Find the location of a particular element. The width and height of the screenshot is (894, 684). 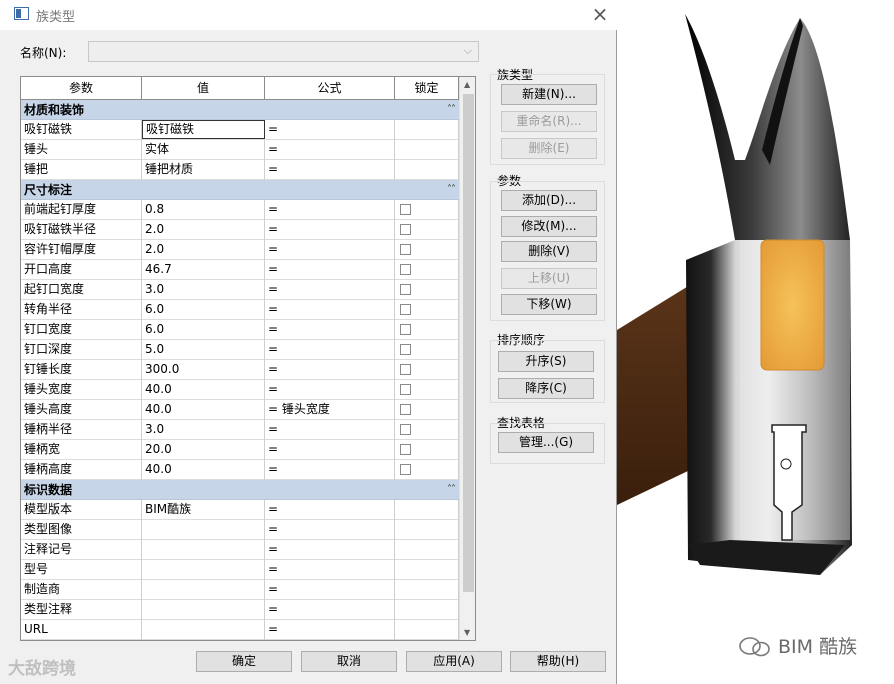

table-row: 锤柄半径 3.0 = is located at coordinates (240, 430).